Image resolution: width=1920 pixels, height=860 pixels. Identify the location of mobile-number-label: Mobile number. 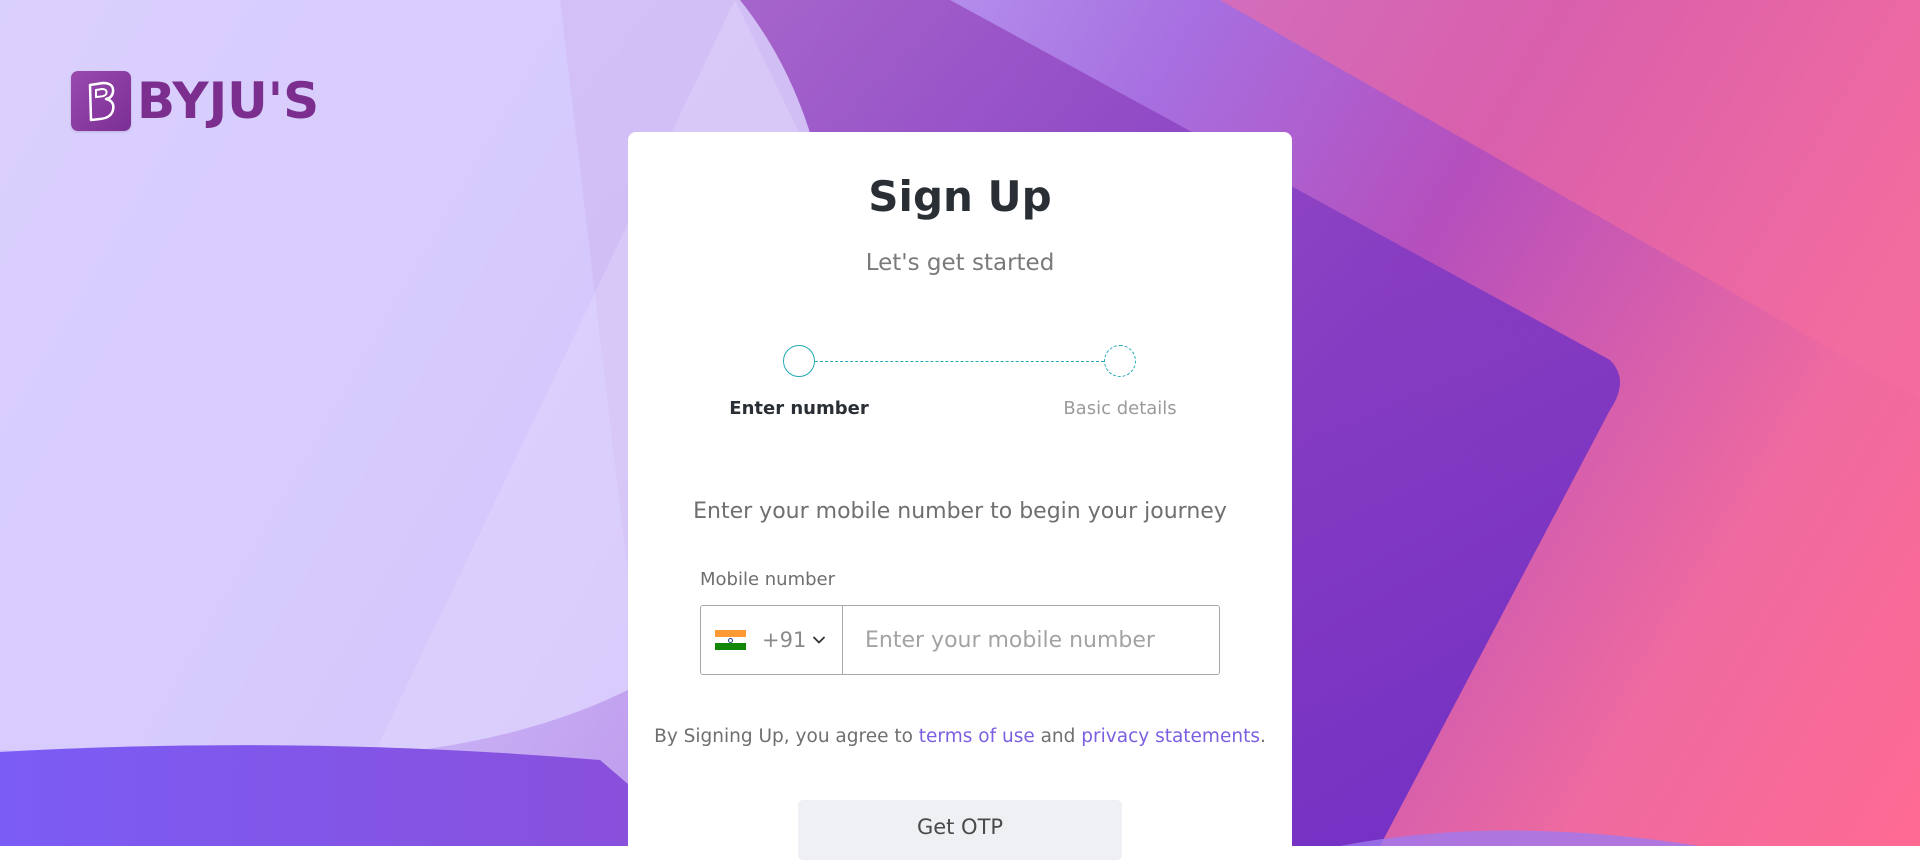
(768, 579).